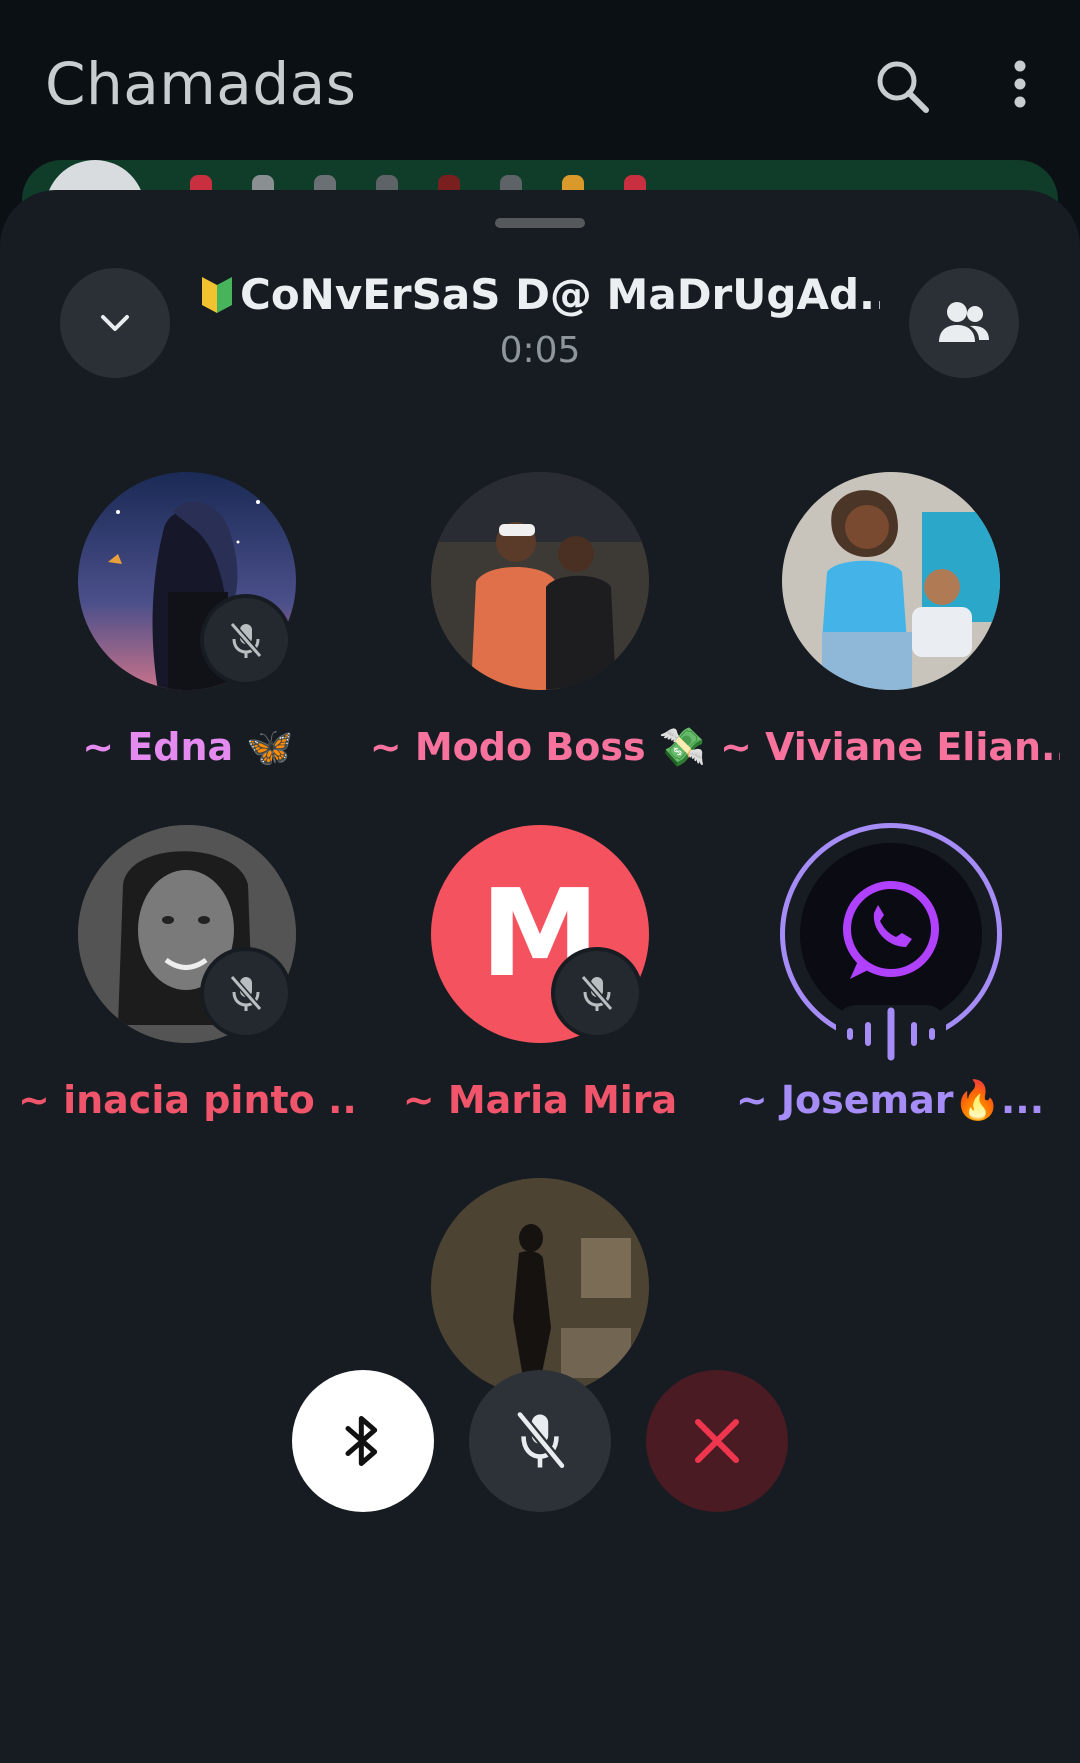 This screenshot has height=1763, width=1080. Describe the element at coordinates (540, 223) in the screenshot. I see `drag-handle` at that location.